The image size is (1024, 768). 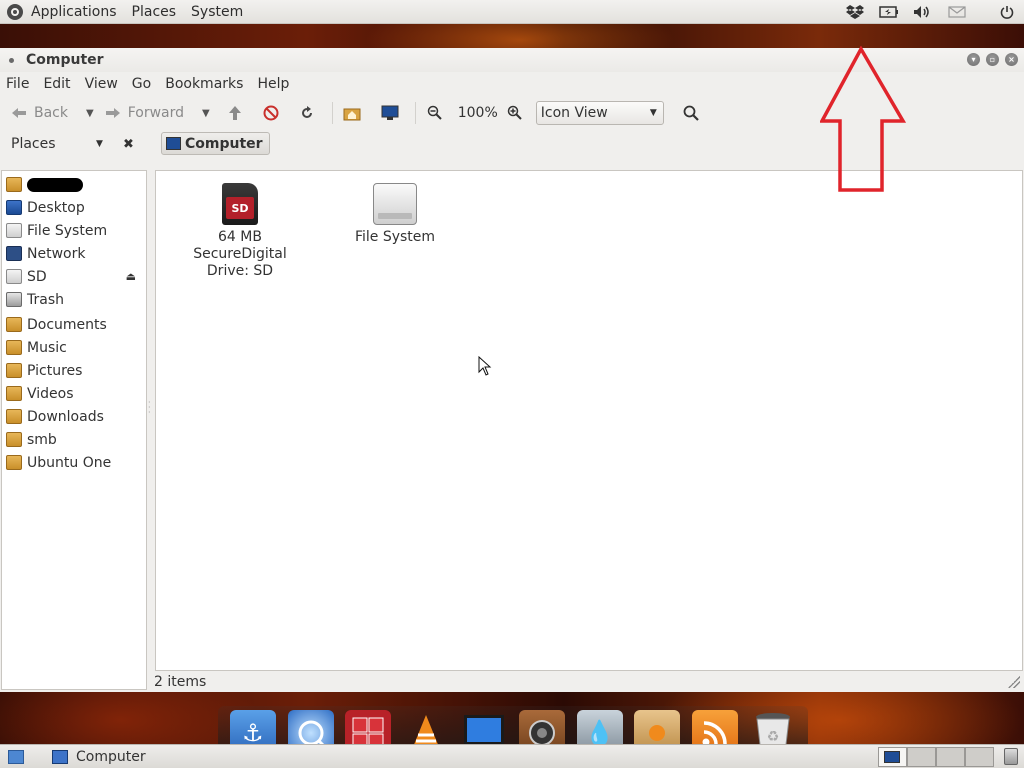 I want to click on sidebar-item-ubuntu-one: Ubuntu One, so click(x=74, y=462).